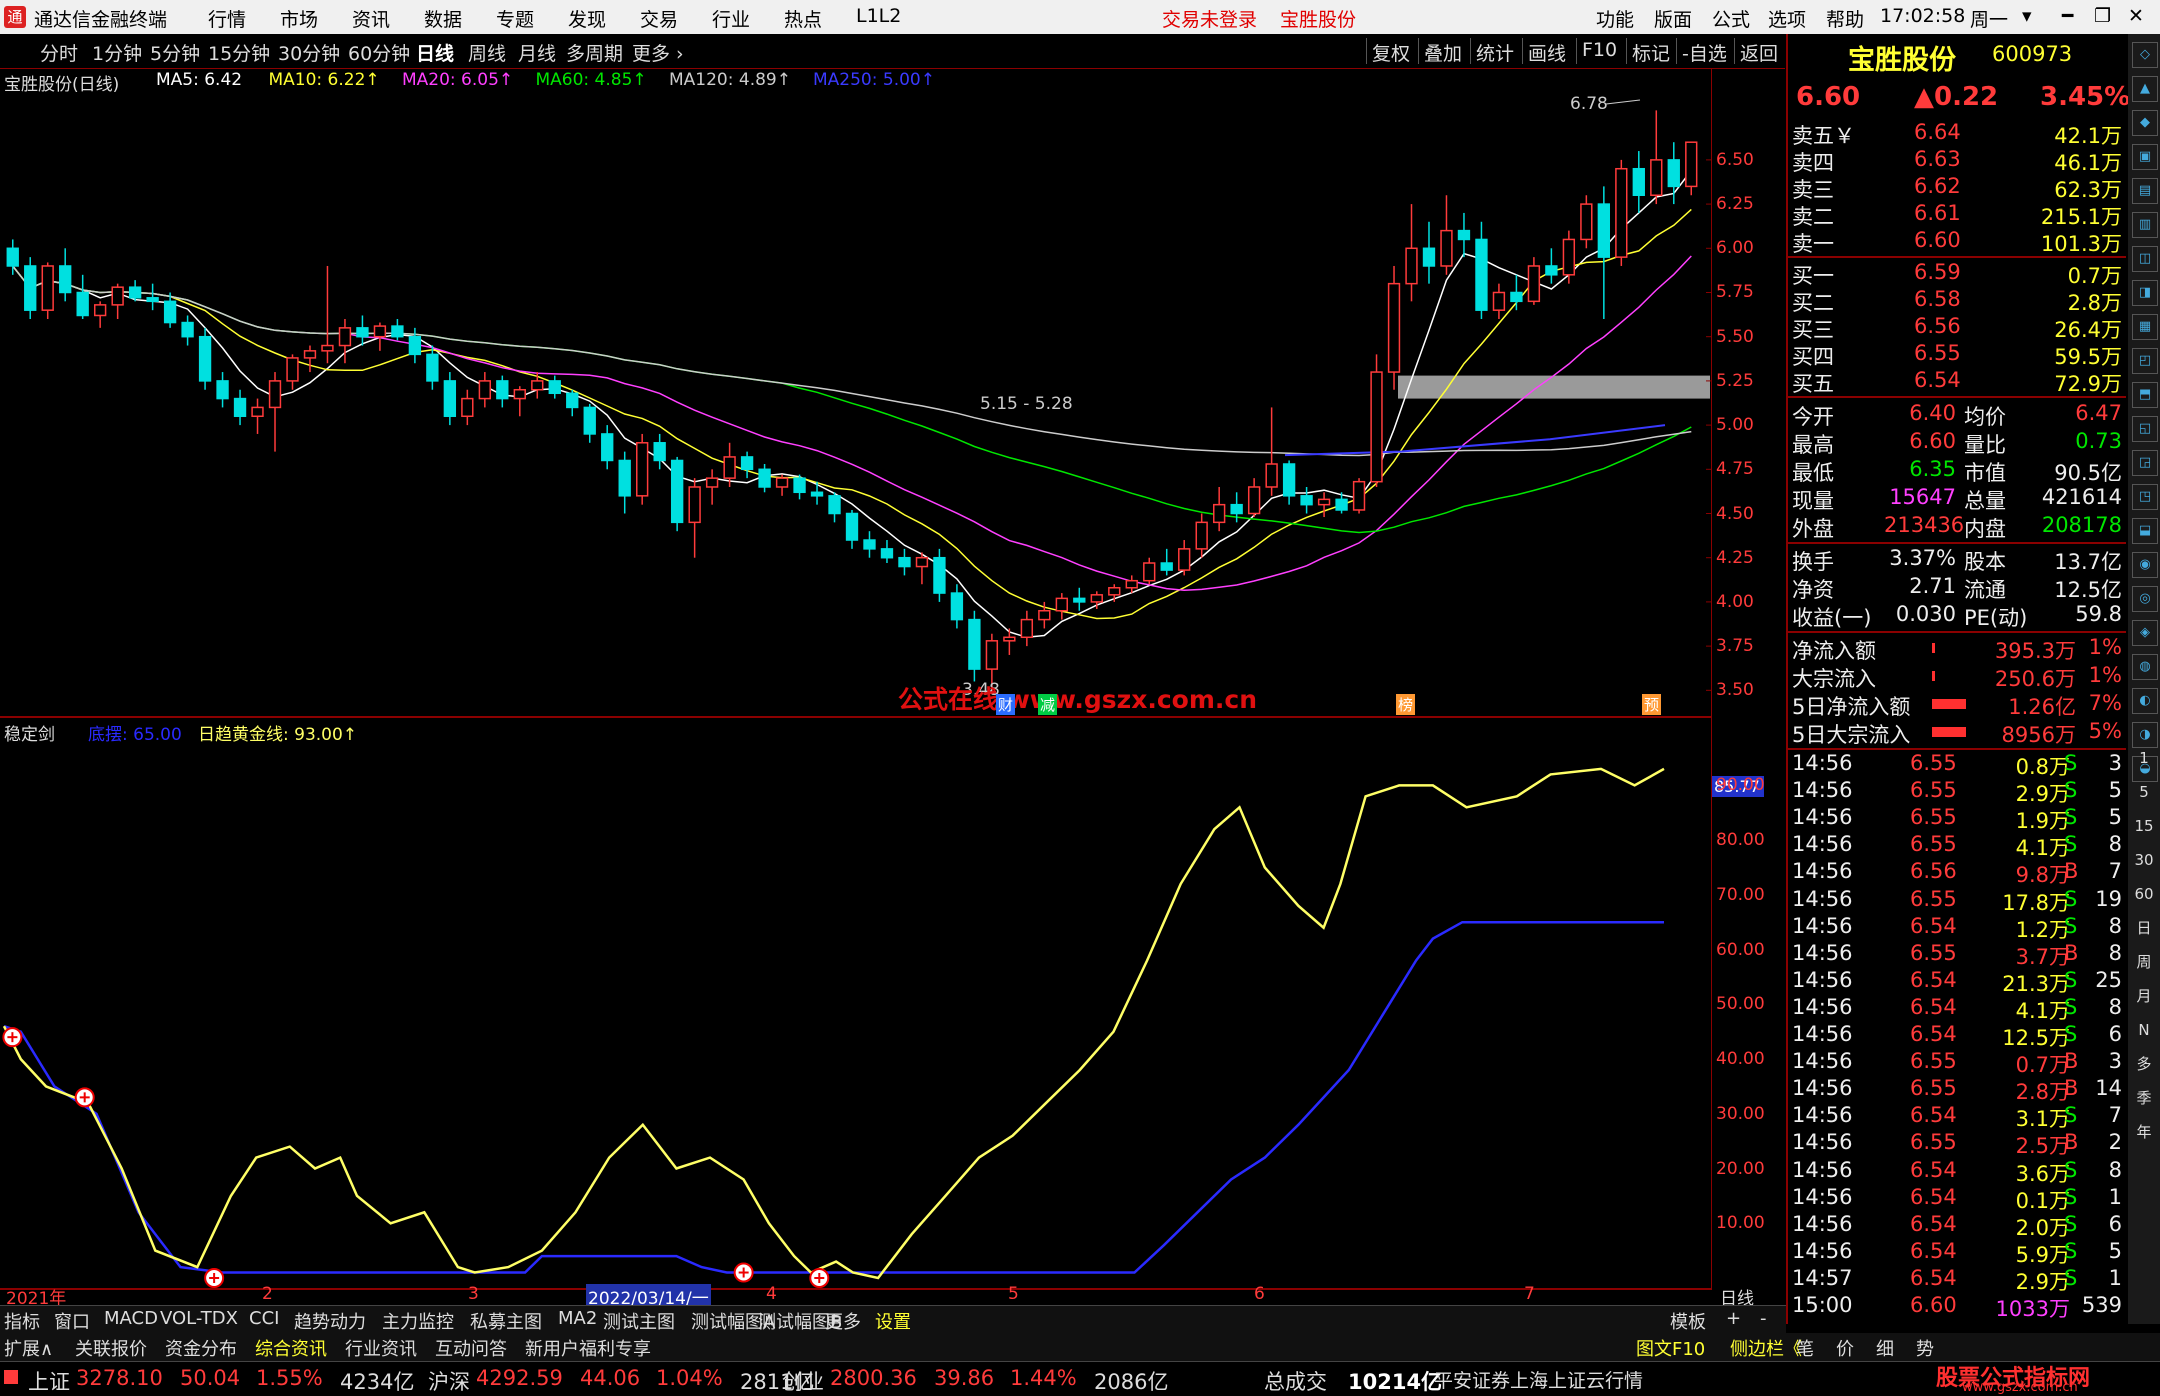 The image size is (2160, 1396). What do you see at coordinates (1547, 52) in the screenshot?
I see `chart-tool-3: 画线` at bounding box center [1547, 52].